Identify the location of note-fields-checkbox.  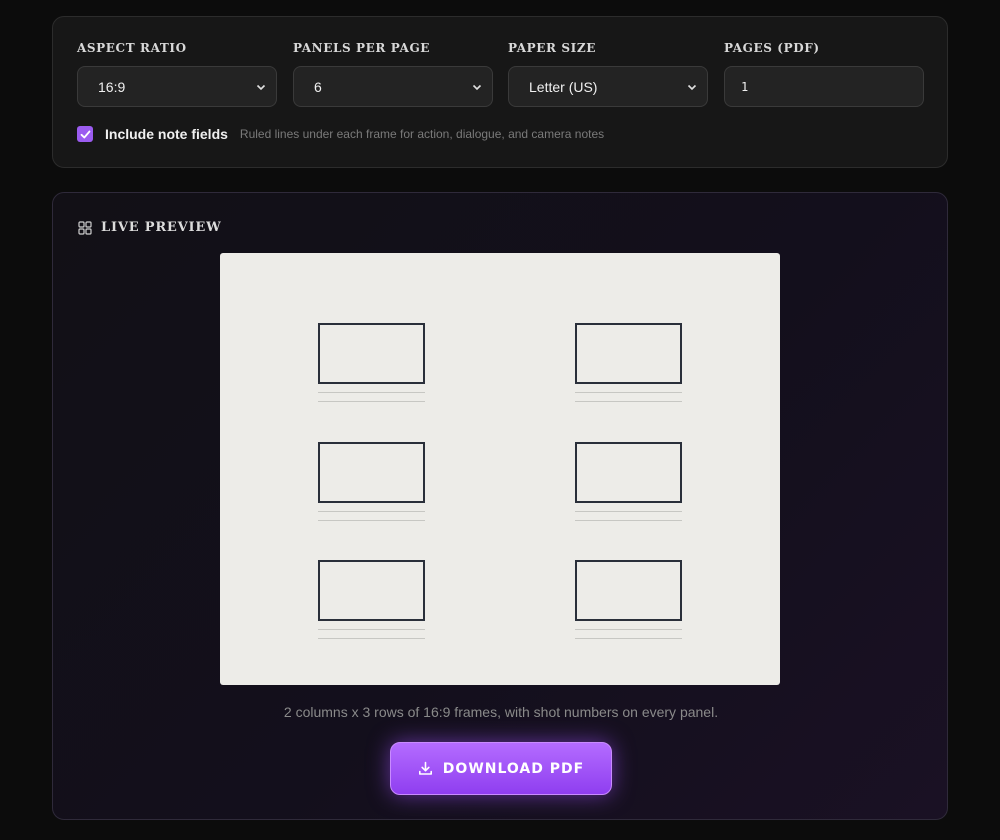
(85, 134).